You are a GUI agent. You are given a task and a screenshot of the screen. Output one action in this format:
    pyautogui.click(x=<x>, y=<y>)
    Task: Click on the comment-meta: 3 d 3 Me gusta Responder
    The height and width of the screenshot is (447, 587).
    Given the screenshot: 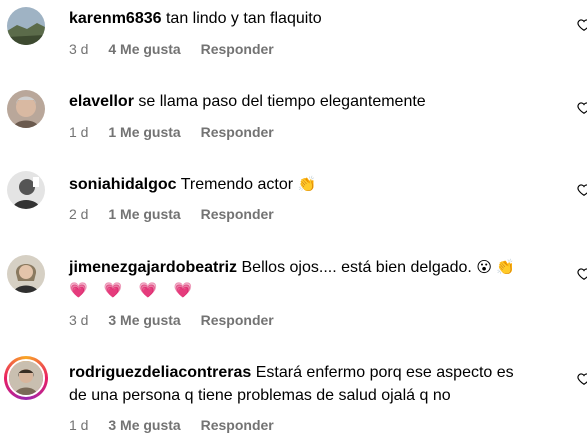 What is the action you would take?
    pyautogui.click(x=179, y=320)
    